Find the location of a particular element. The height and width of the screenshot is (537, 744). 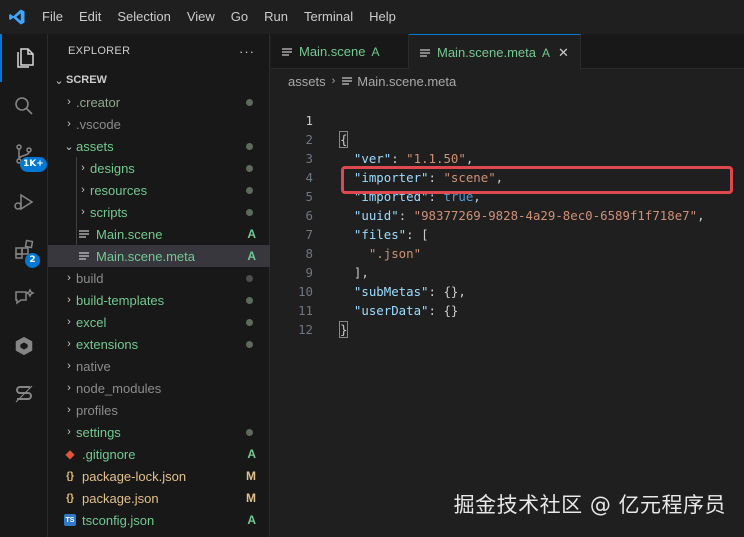

tree-item-extensions: › extensions is located at coordinates (159, 344).